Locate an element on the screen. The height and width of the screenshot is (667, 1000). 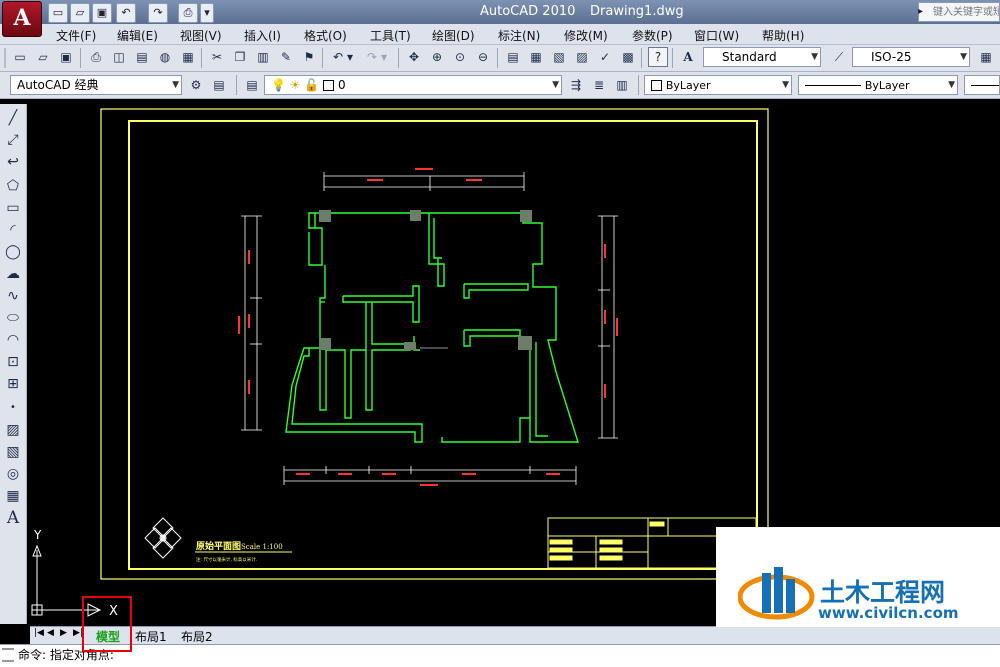
insert-block-icon: ⊡ is located at coordinates (13, 362).